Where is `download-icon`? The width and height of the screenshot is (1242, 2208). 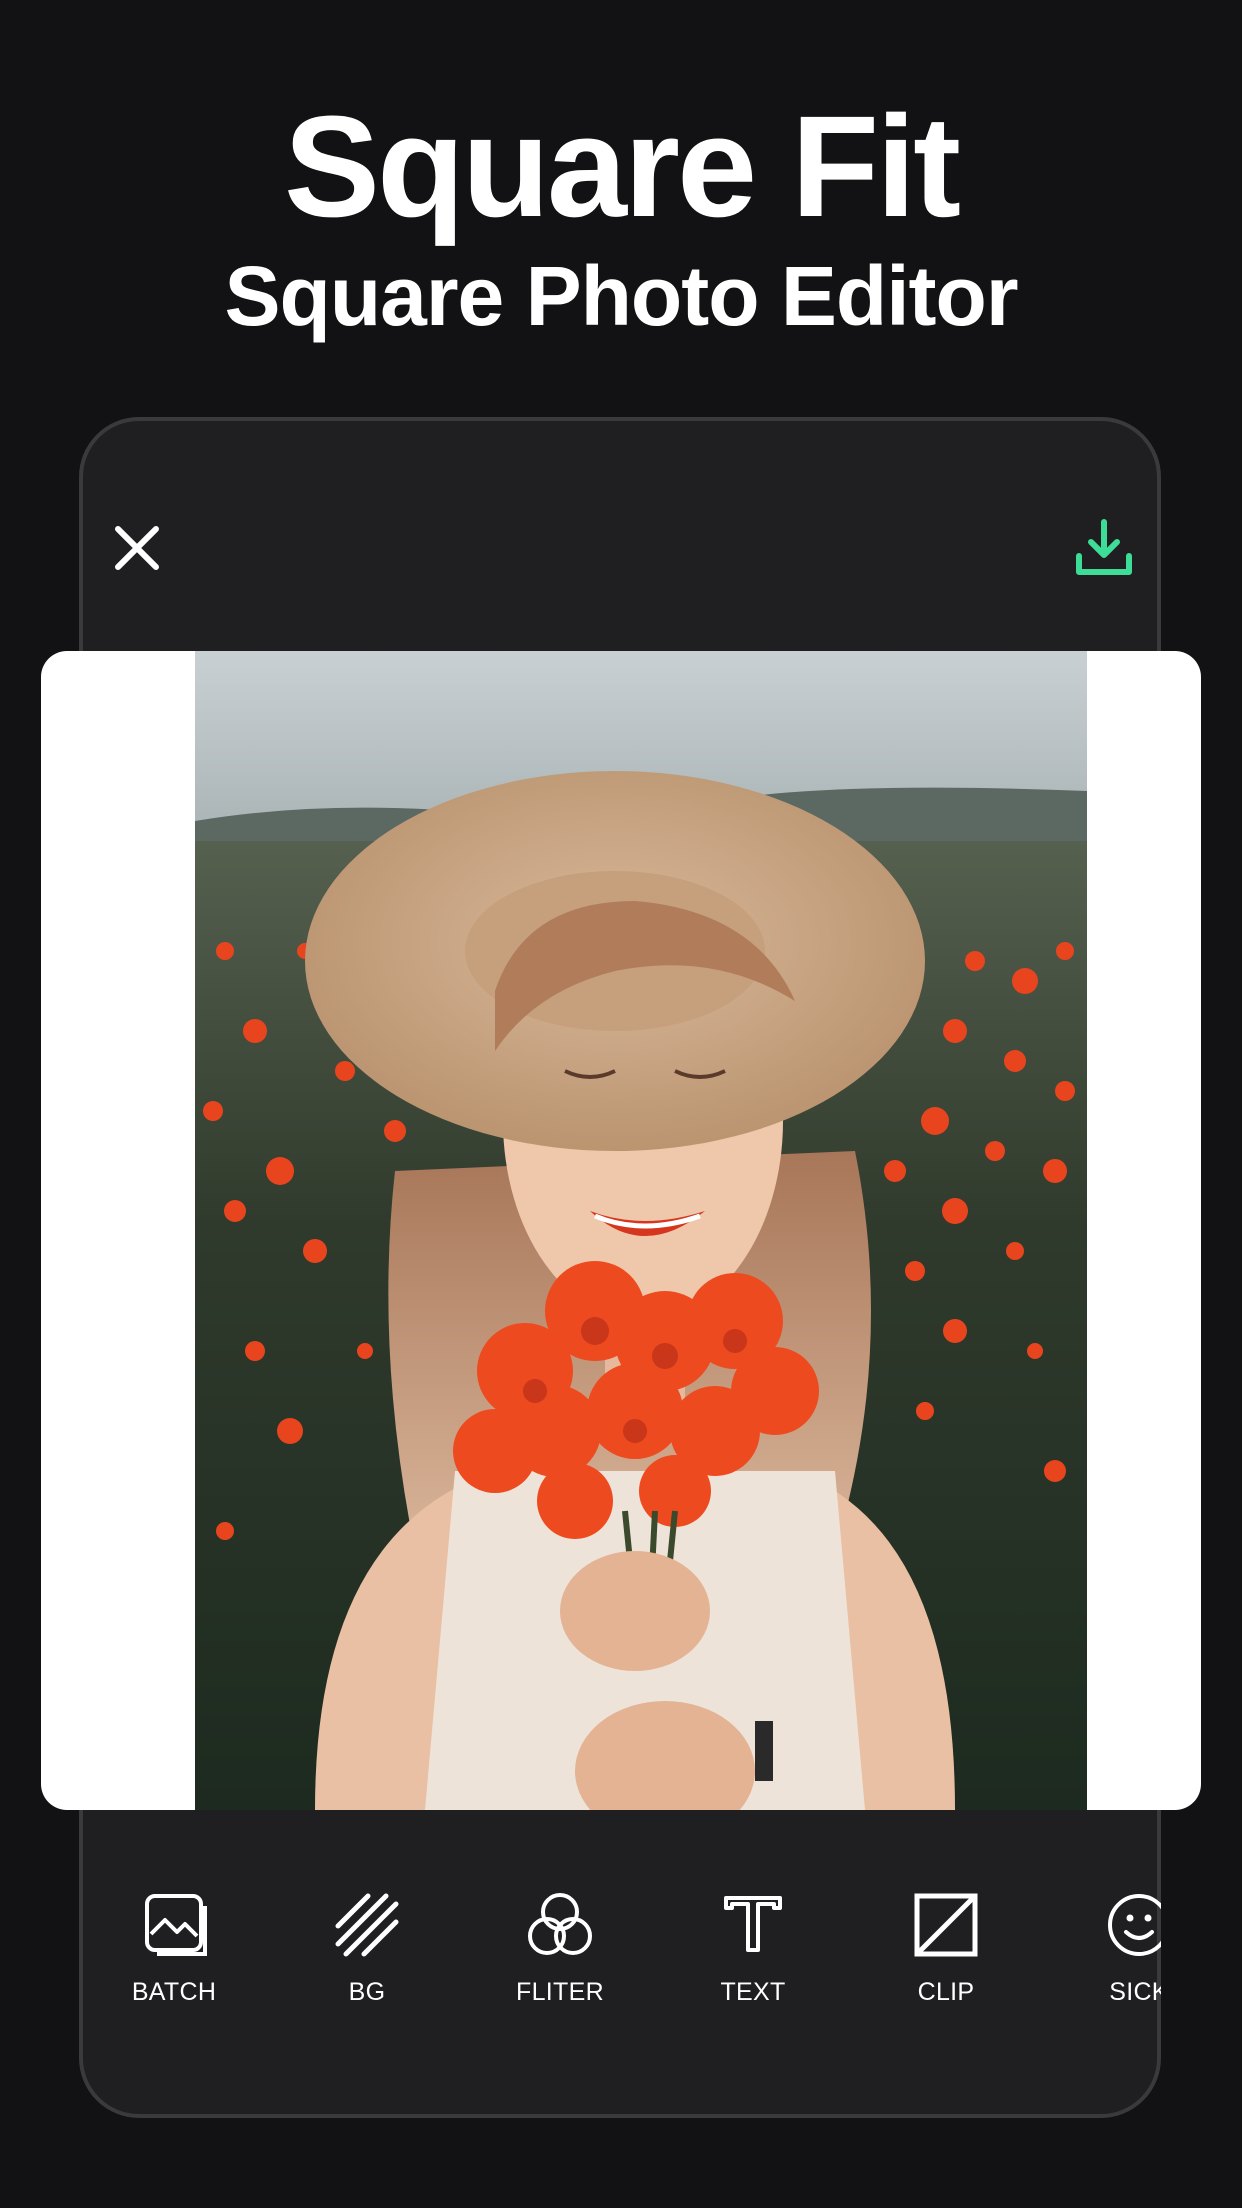
download-icon is located at coordinates (1104, 547).